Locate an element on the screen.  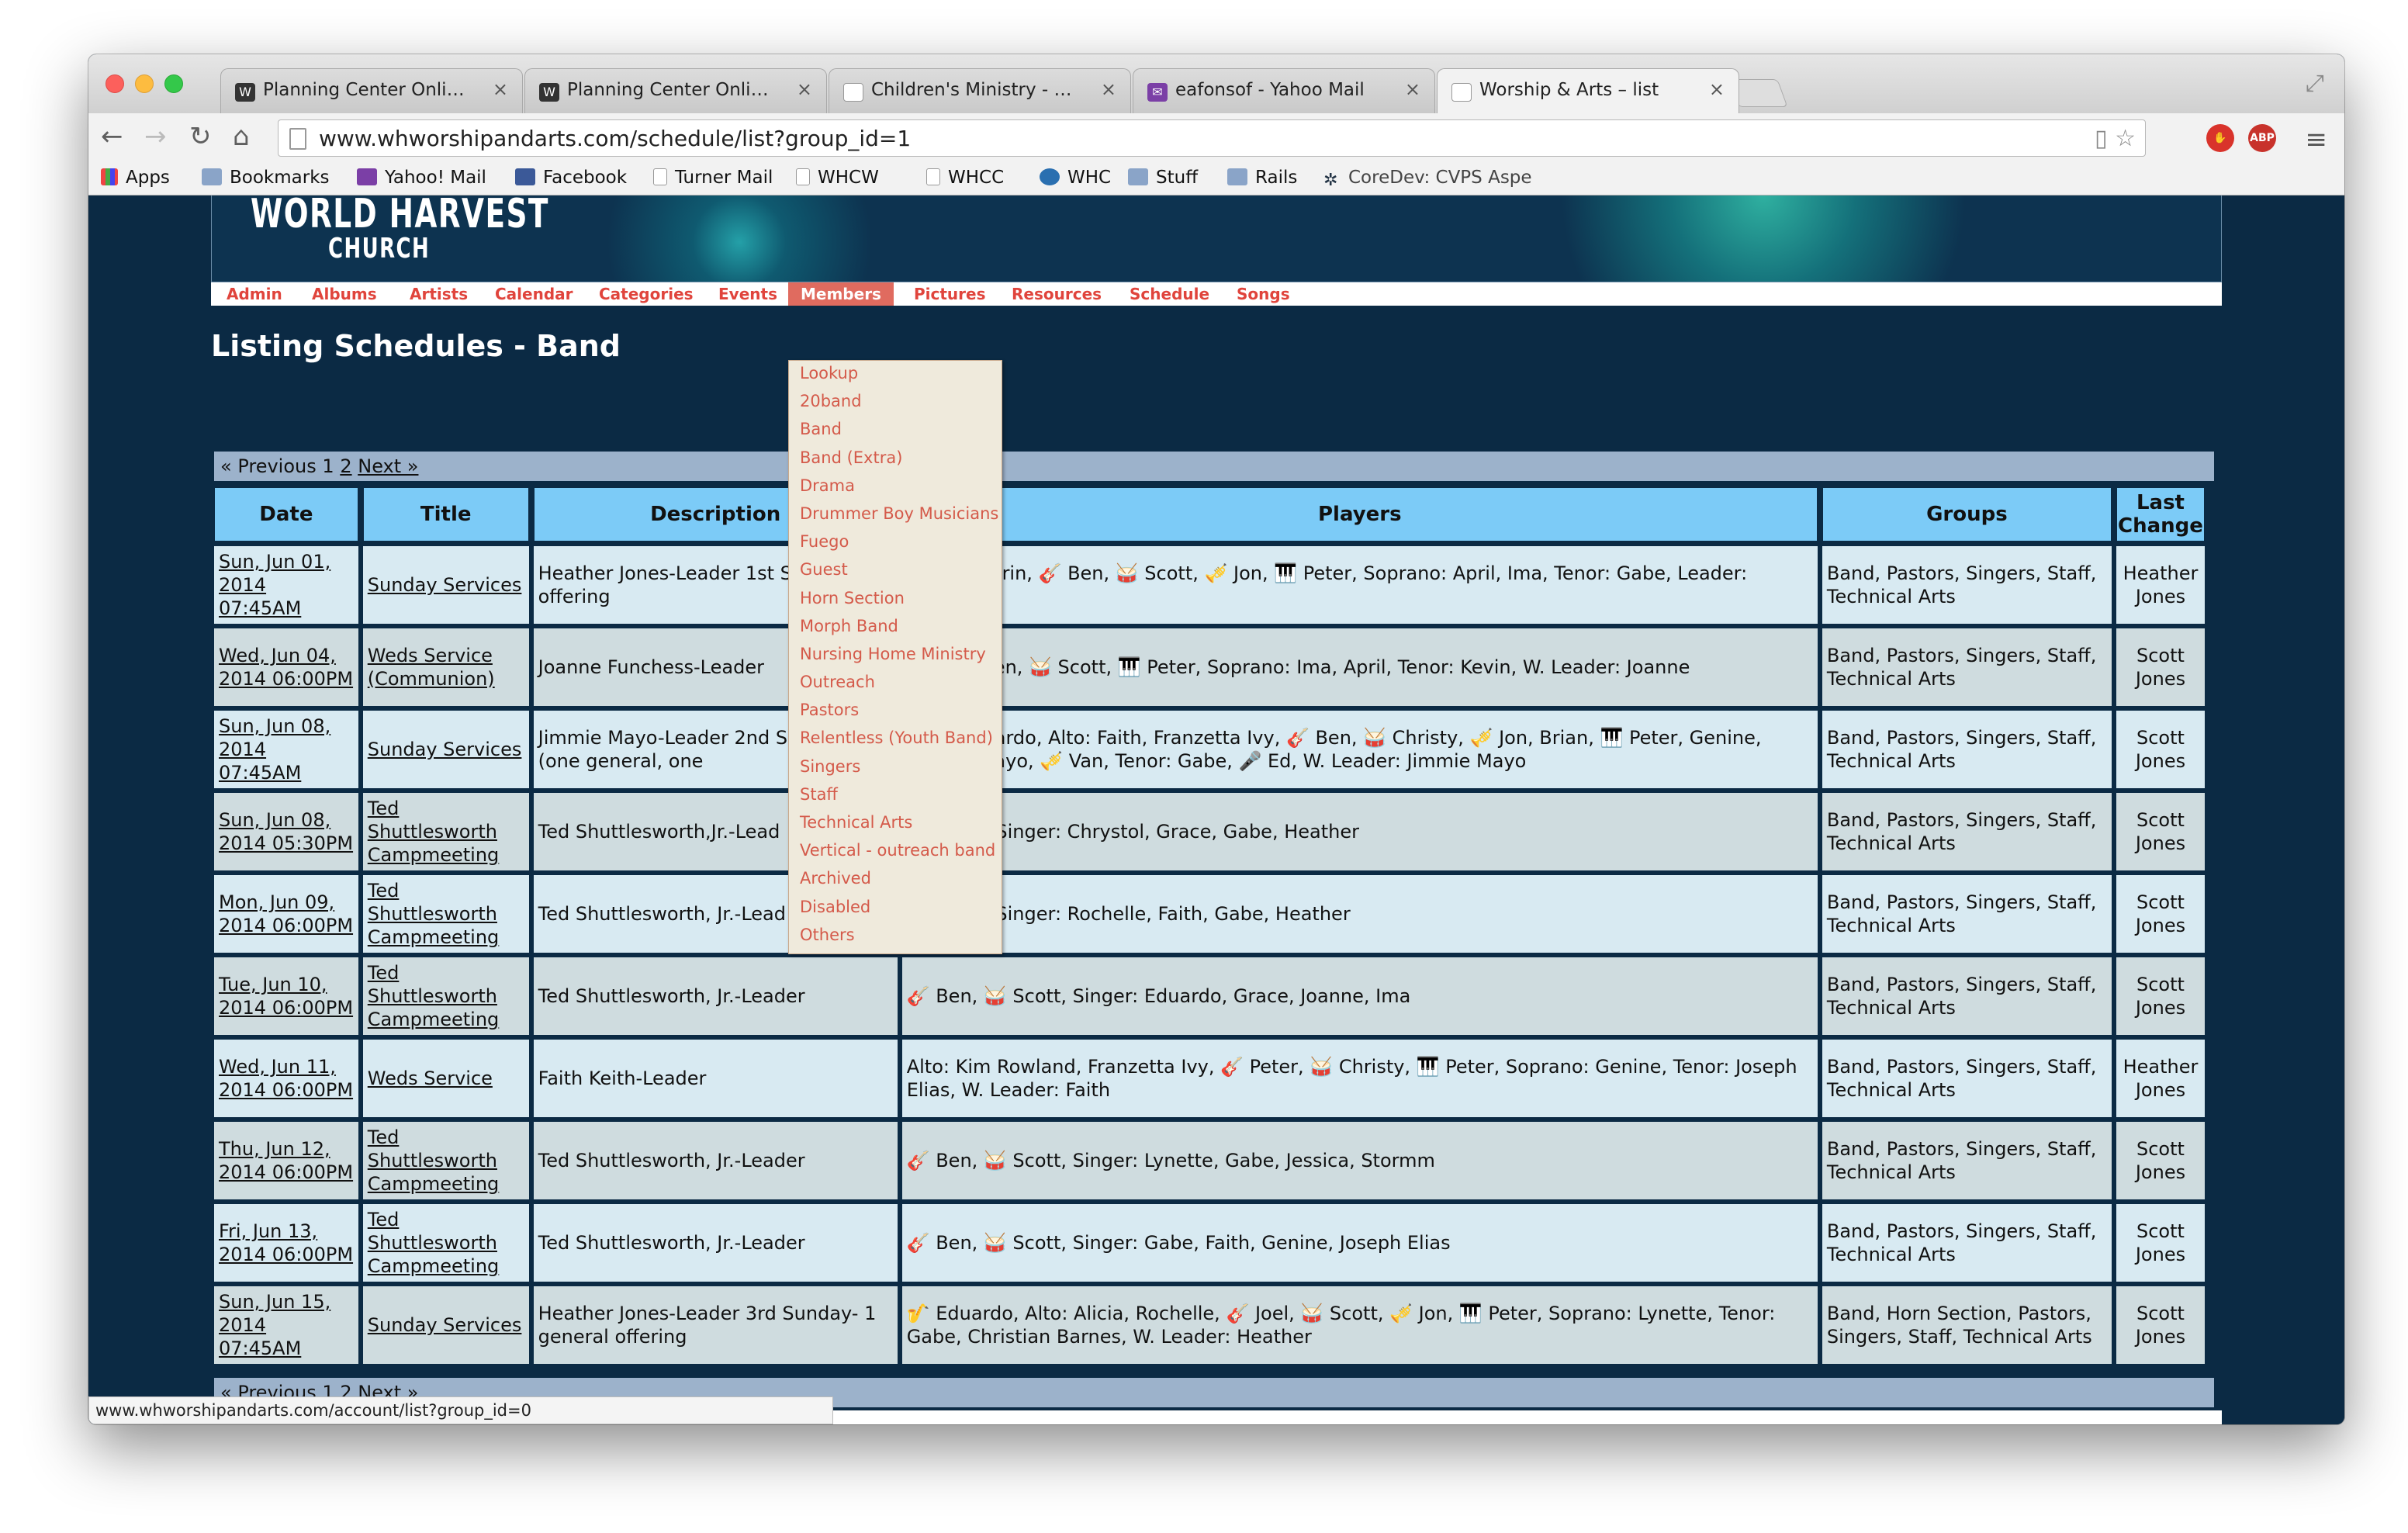
bookmark-whc: WHC is located at coordinates (1075, 178).